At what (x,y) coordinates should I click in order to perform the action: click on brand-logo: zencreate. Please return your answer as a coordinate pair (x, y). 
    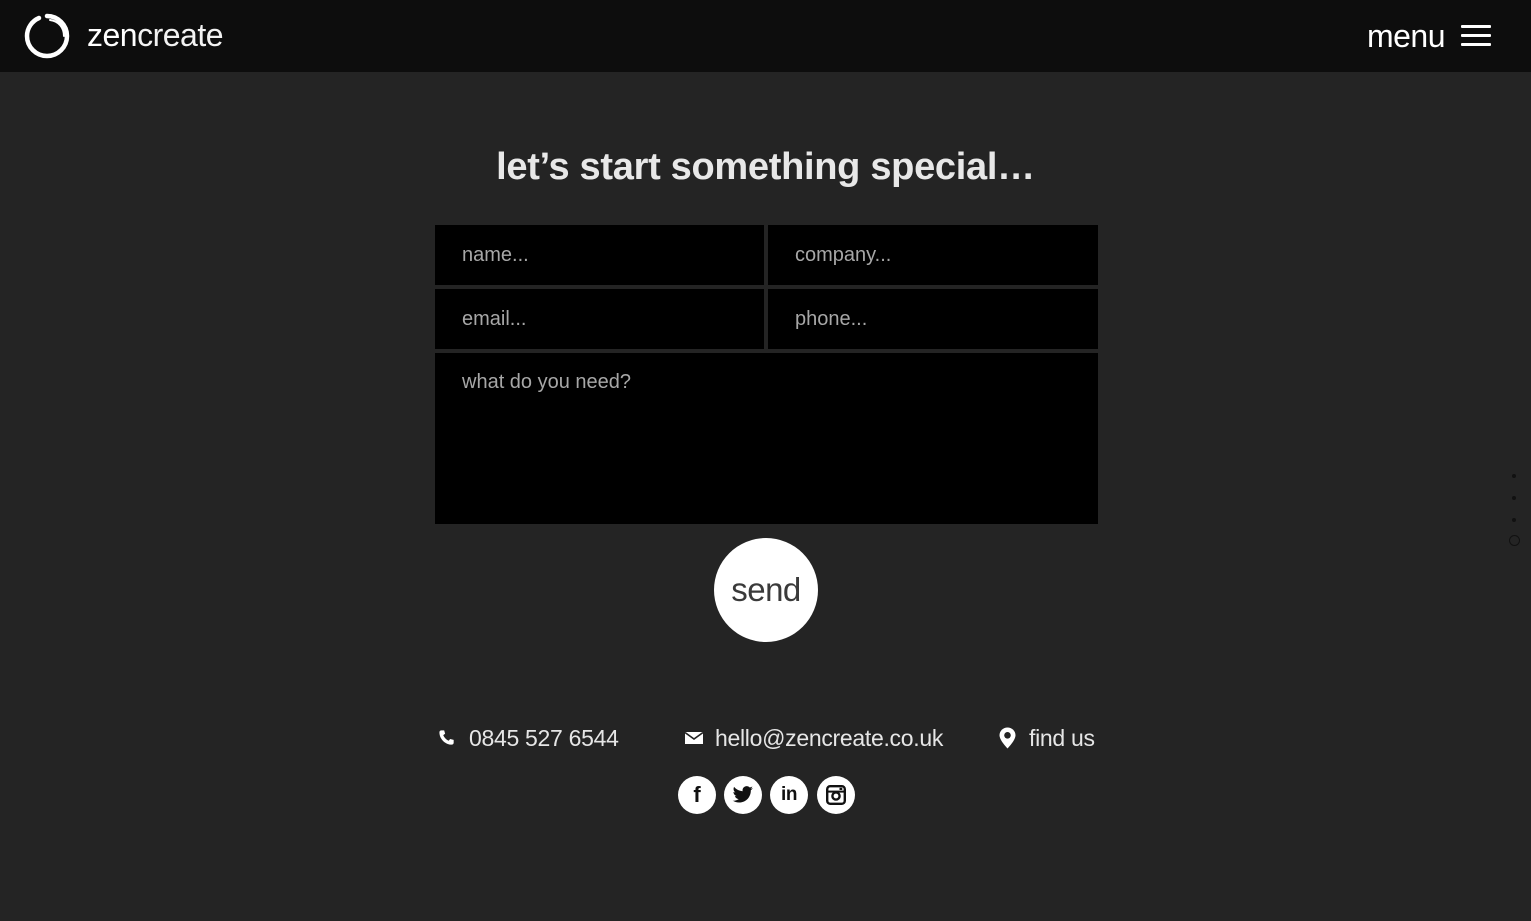
    Looking at the image, I should click on (124, 36).